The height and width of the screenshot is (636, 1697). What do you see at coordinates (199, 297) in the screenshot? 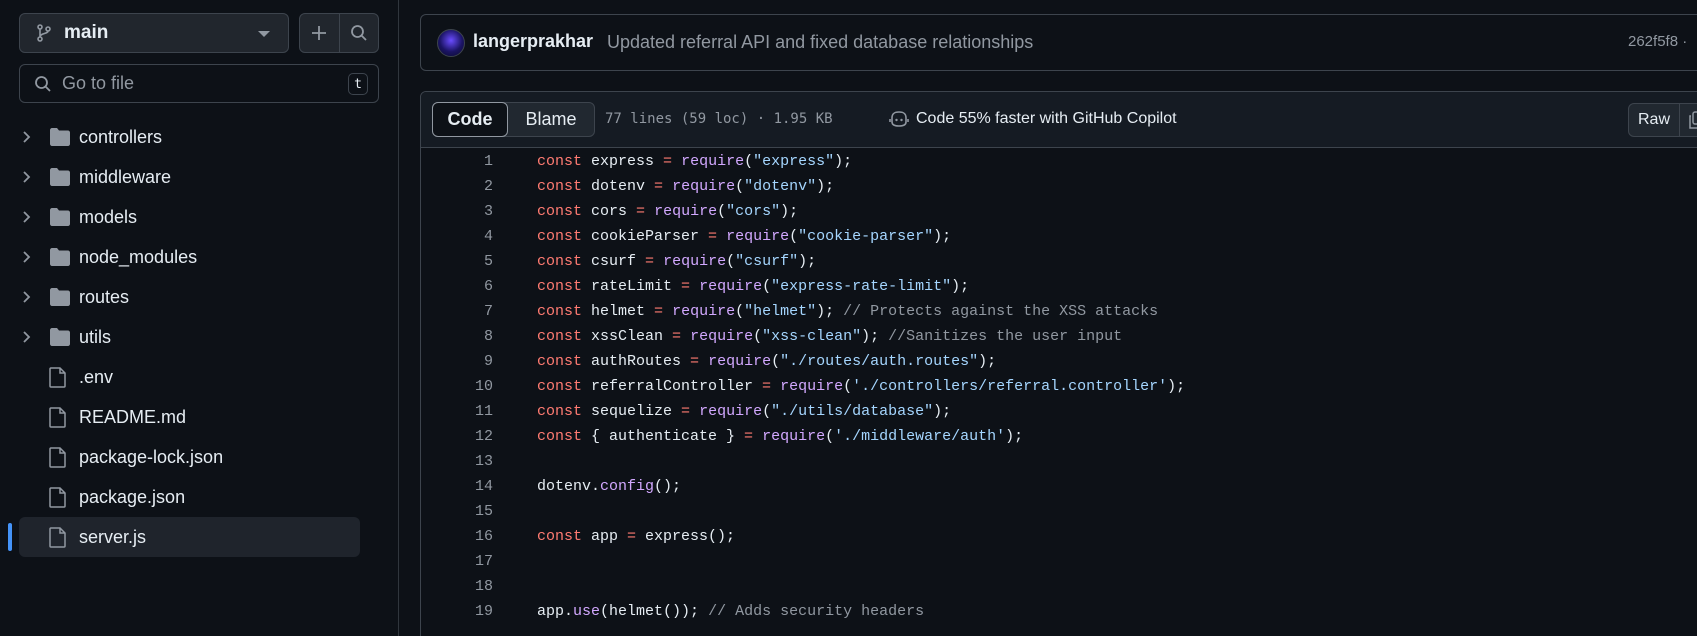
I see `tree-item-routes: routes` at bounding box center [199, 297].